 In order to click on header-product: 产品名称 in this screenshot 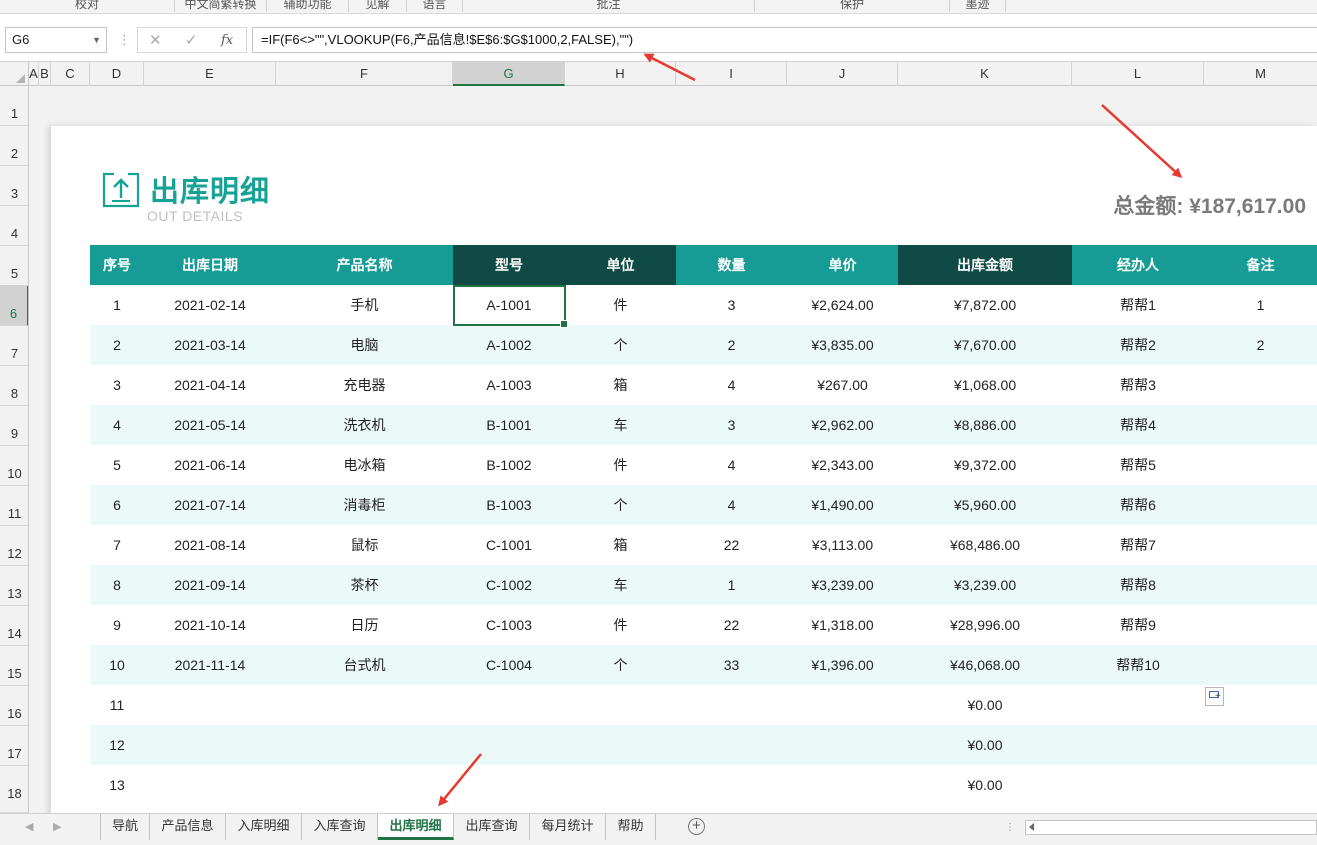, I will do `click(364, 265)`.